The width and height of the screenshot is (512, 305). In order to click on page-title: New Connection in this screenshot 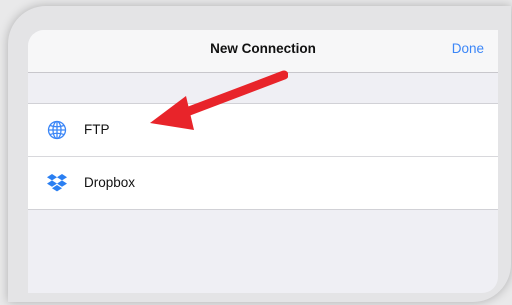, I will do `click(263, 48)`.